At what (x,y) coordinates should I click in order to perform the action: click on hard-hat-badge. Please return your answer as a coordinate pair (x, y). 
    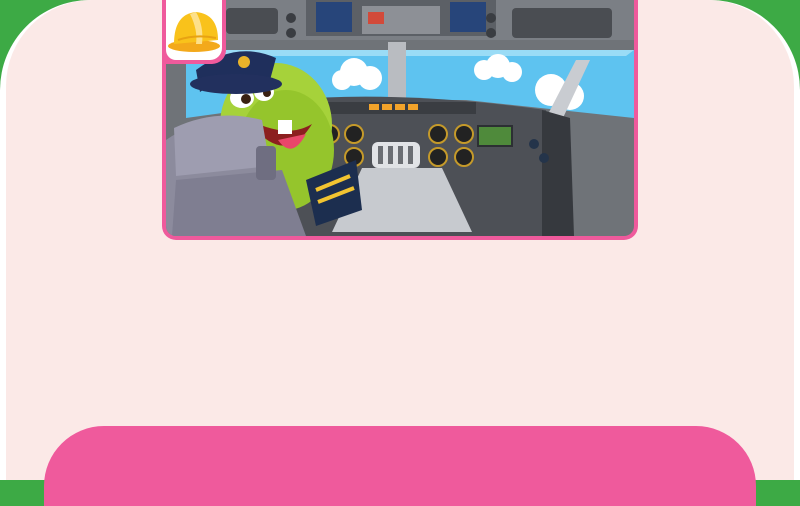
    Looking at the image, I should click on (194, 32).